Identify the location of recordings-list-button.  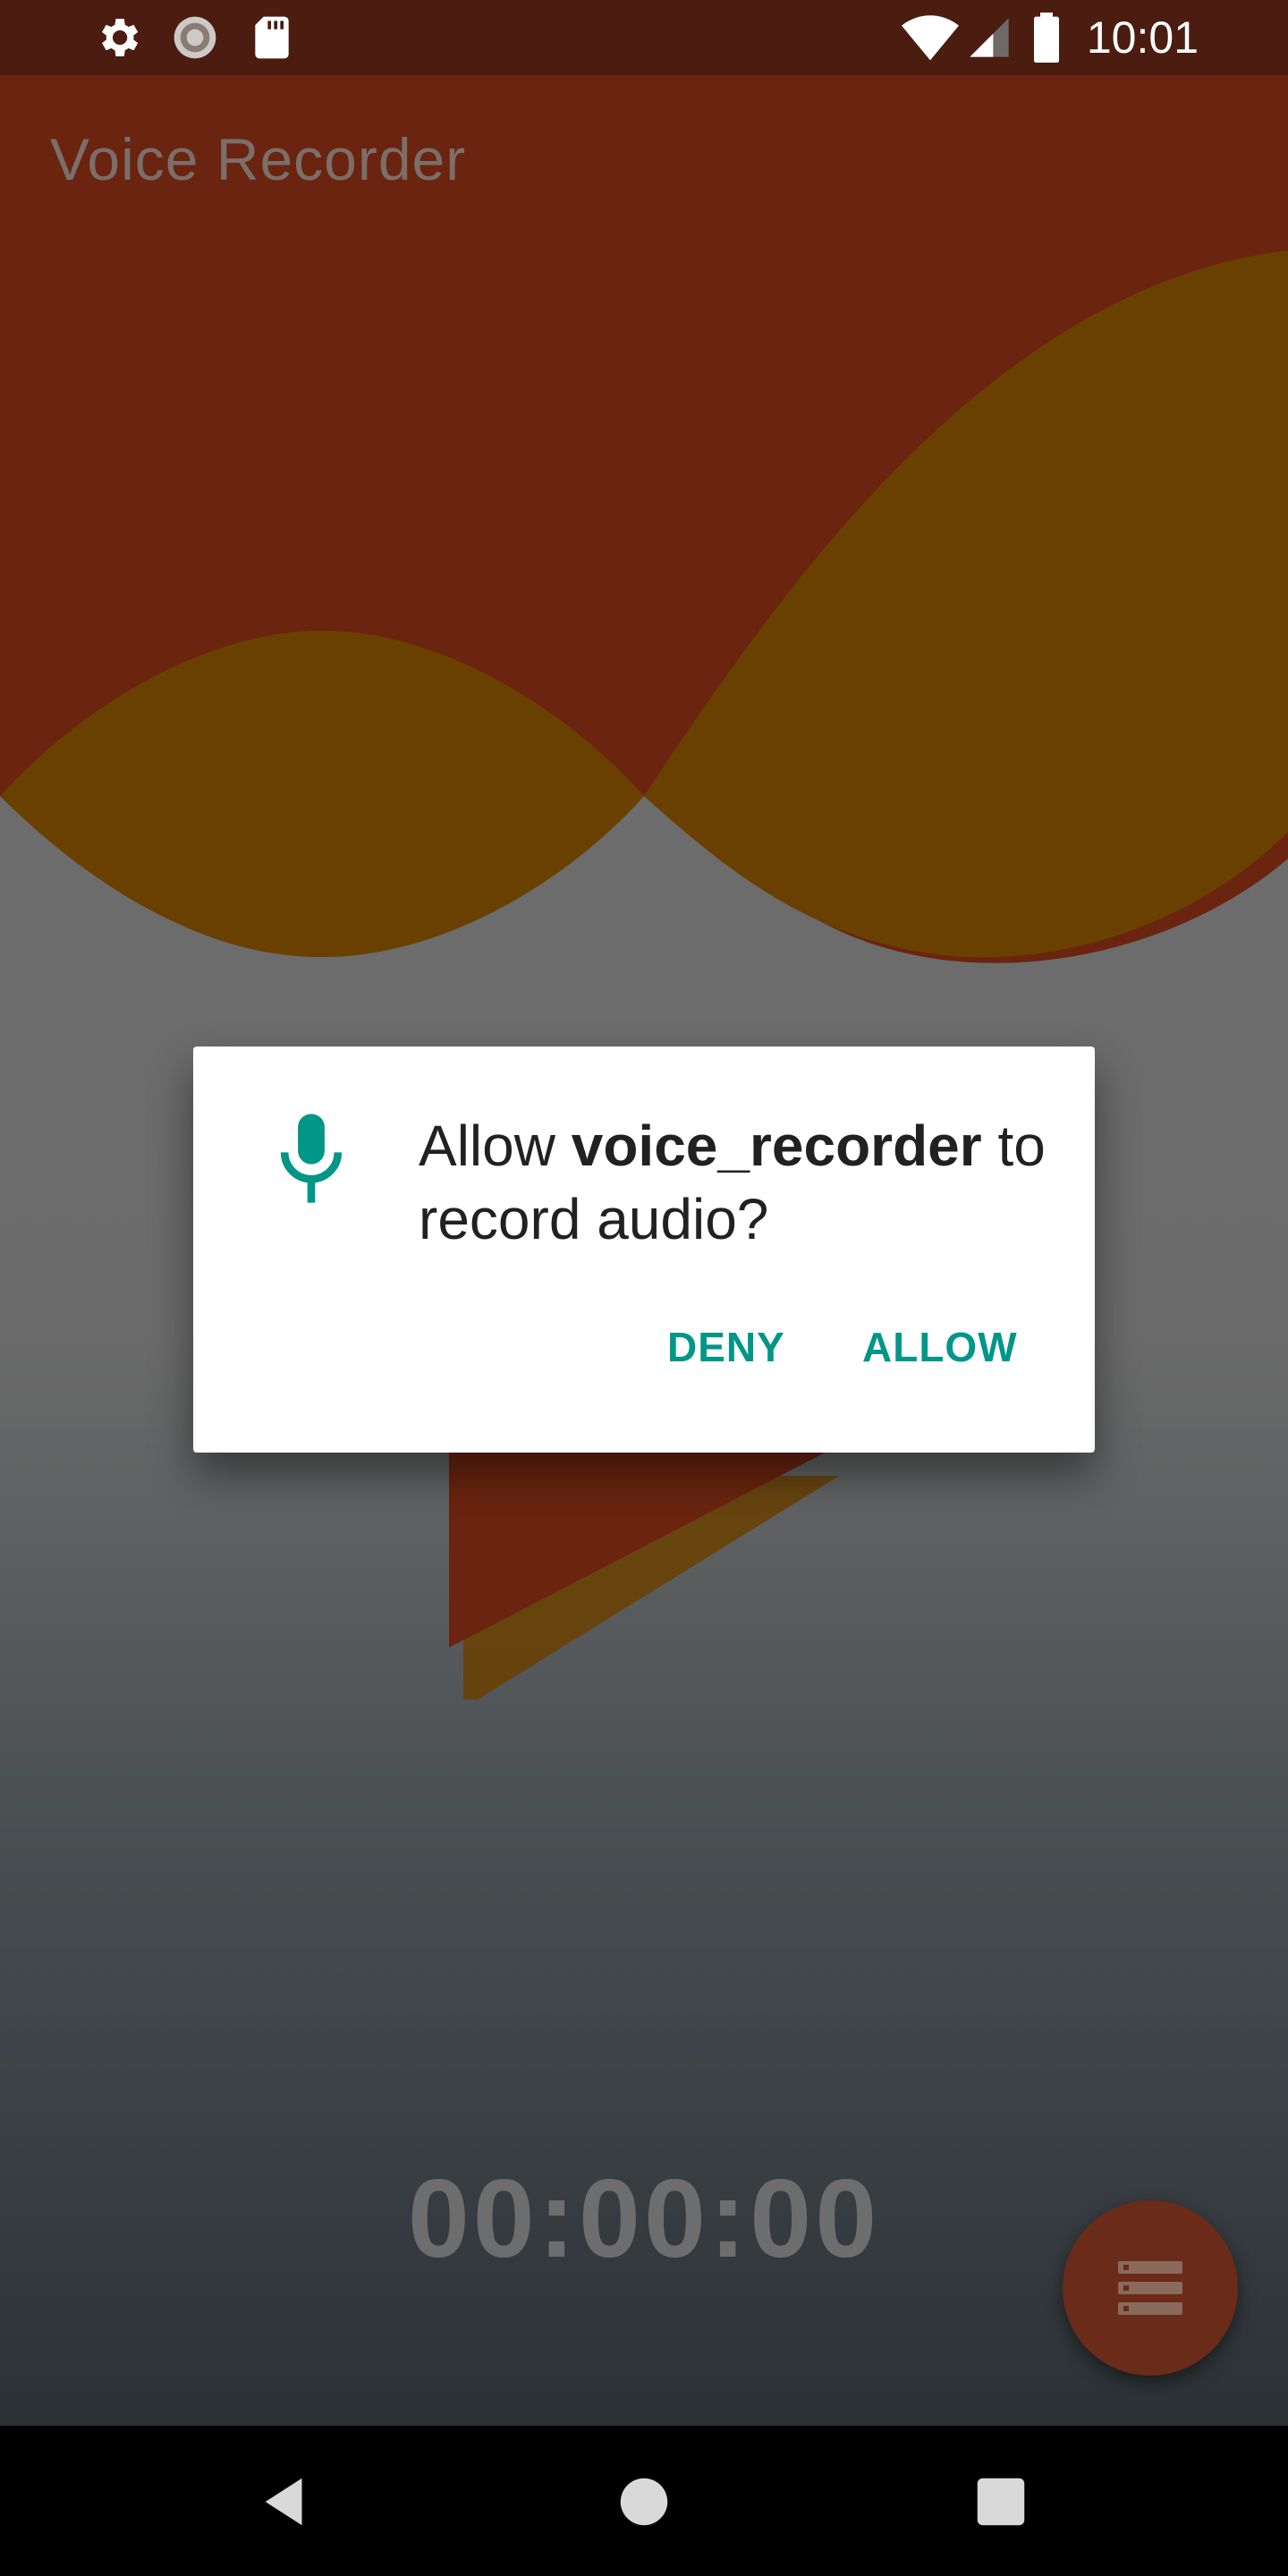
(1150, 2288).